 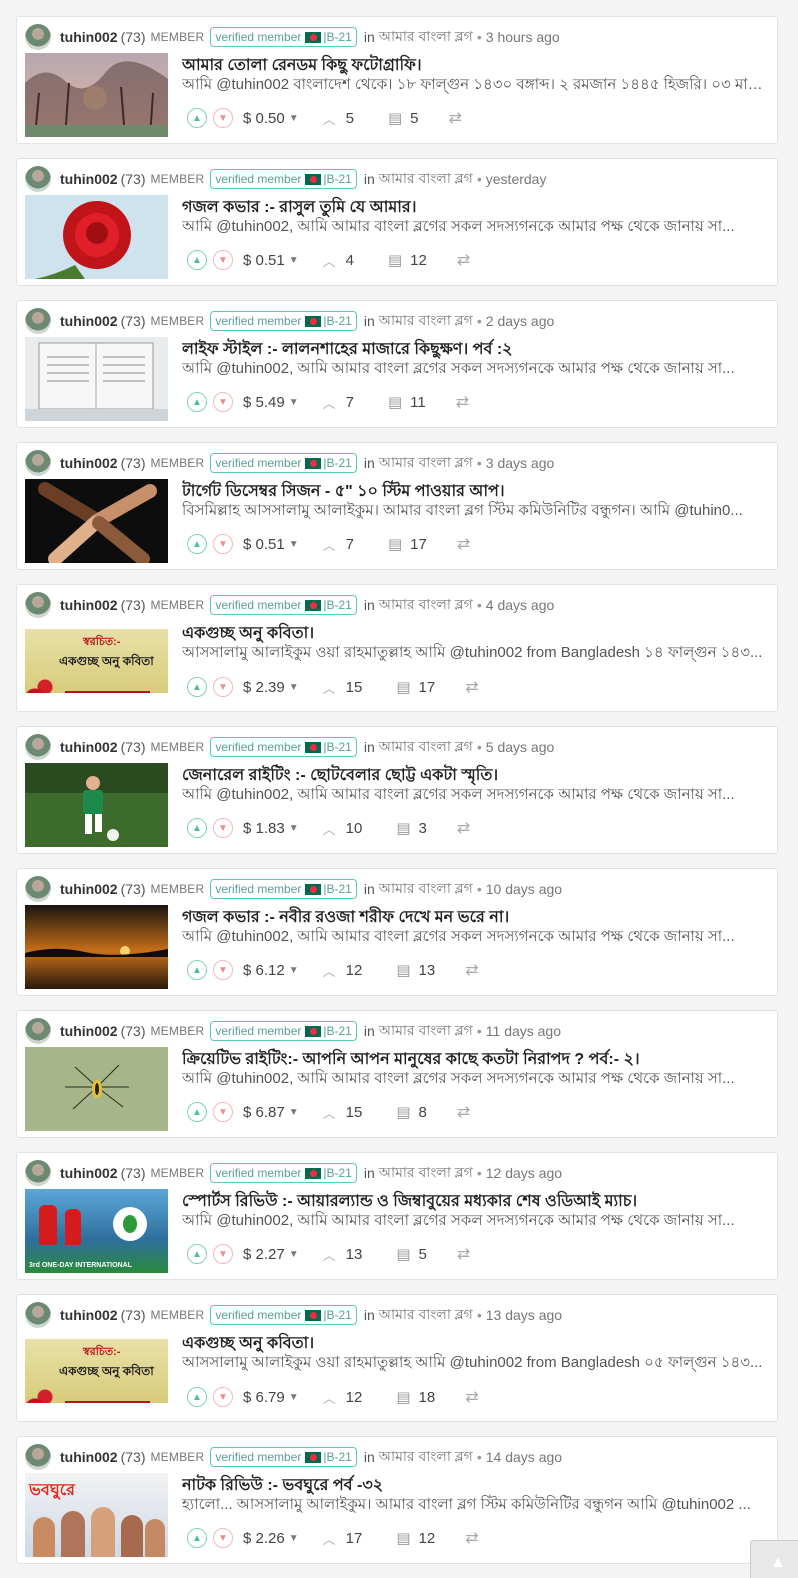 I want to click on post-timestamp: 11 days ago, so click(x=523, y=1031).